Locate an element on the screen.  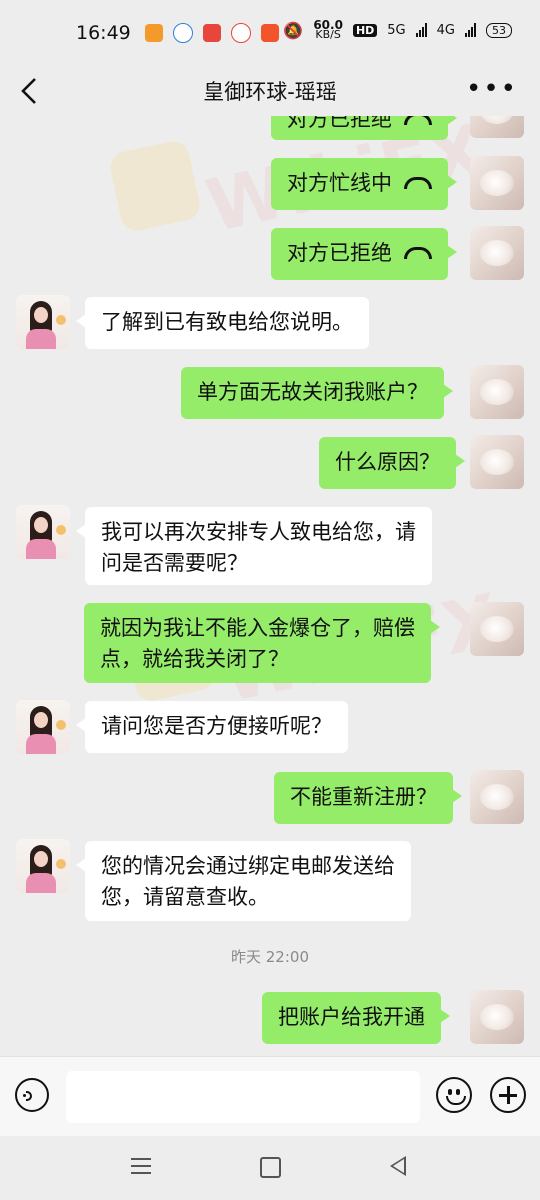
message-bubble-received: 请问您是否方便接听呢？ is located at coordinates (212, 727).